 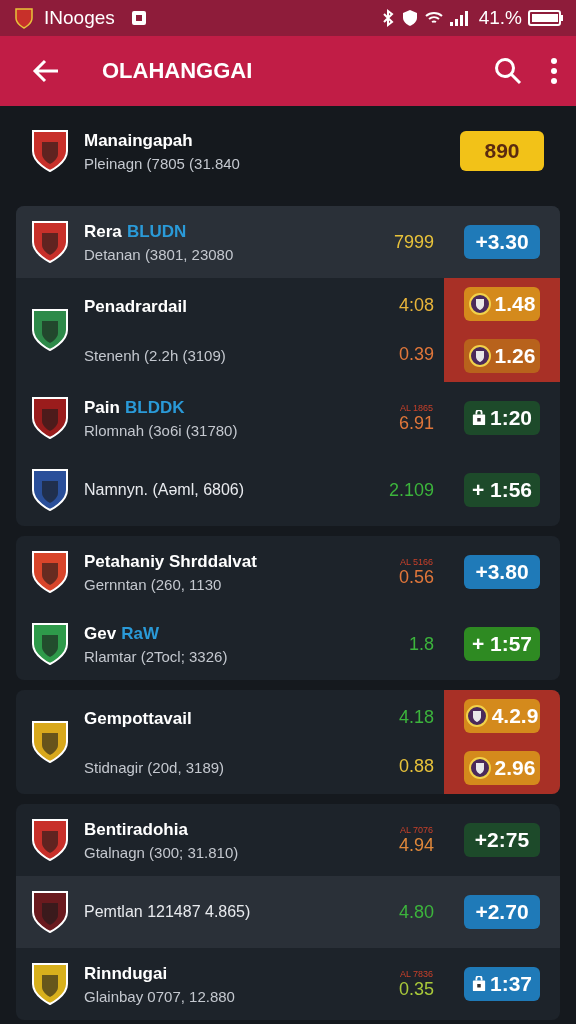 I want to click on odds-button: 1:20, so click(x=502, y=418).